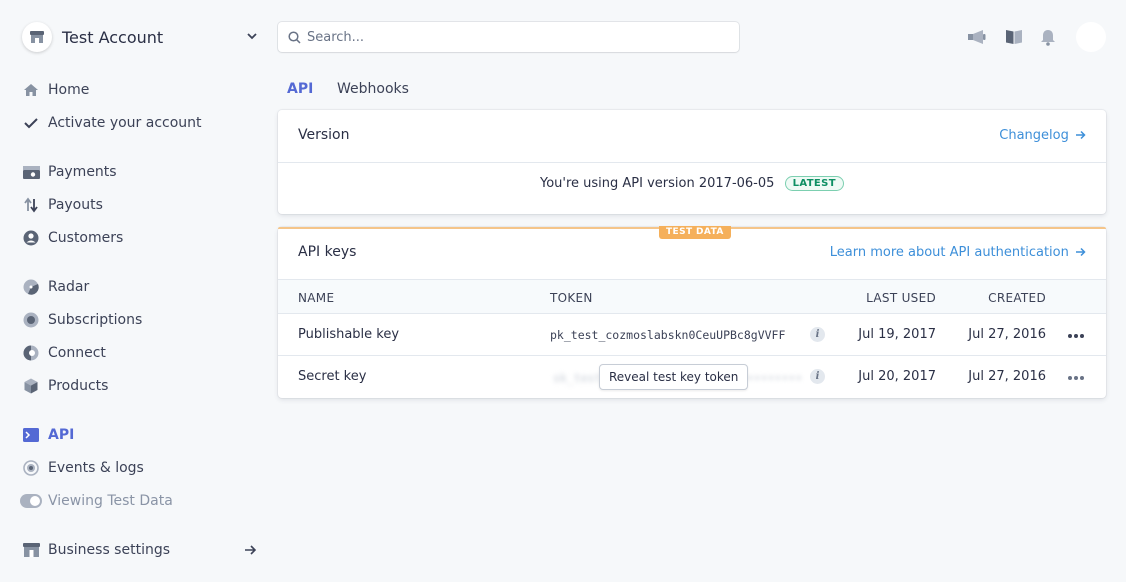 The width and height of the screenshot is (1126, 582). Describe the element at coordinates (31, 238) in the screenshot. I see `customers-icon` at that location.